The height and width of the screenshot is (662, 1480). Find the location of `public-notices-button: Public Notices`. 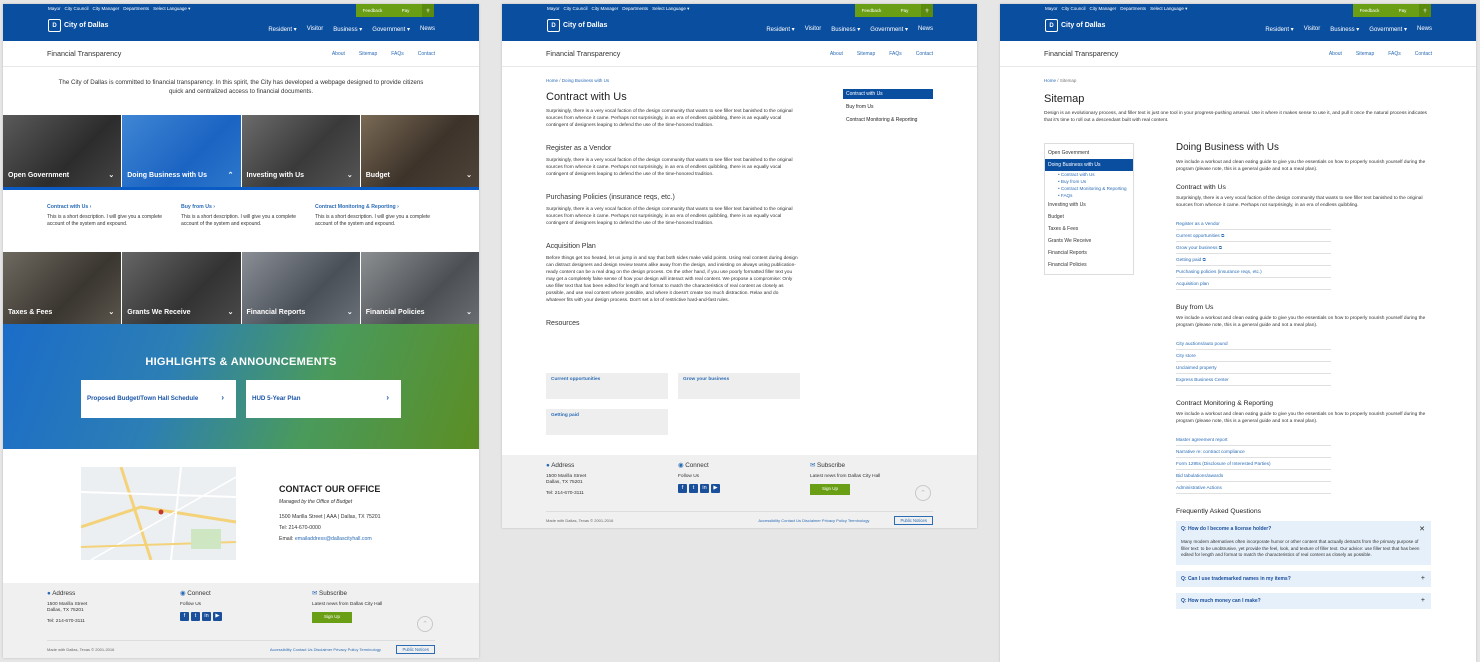

public-notices-button: Public Notices is located at coordinates (415, 649).